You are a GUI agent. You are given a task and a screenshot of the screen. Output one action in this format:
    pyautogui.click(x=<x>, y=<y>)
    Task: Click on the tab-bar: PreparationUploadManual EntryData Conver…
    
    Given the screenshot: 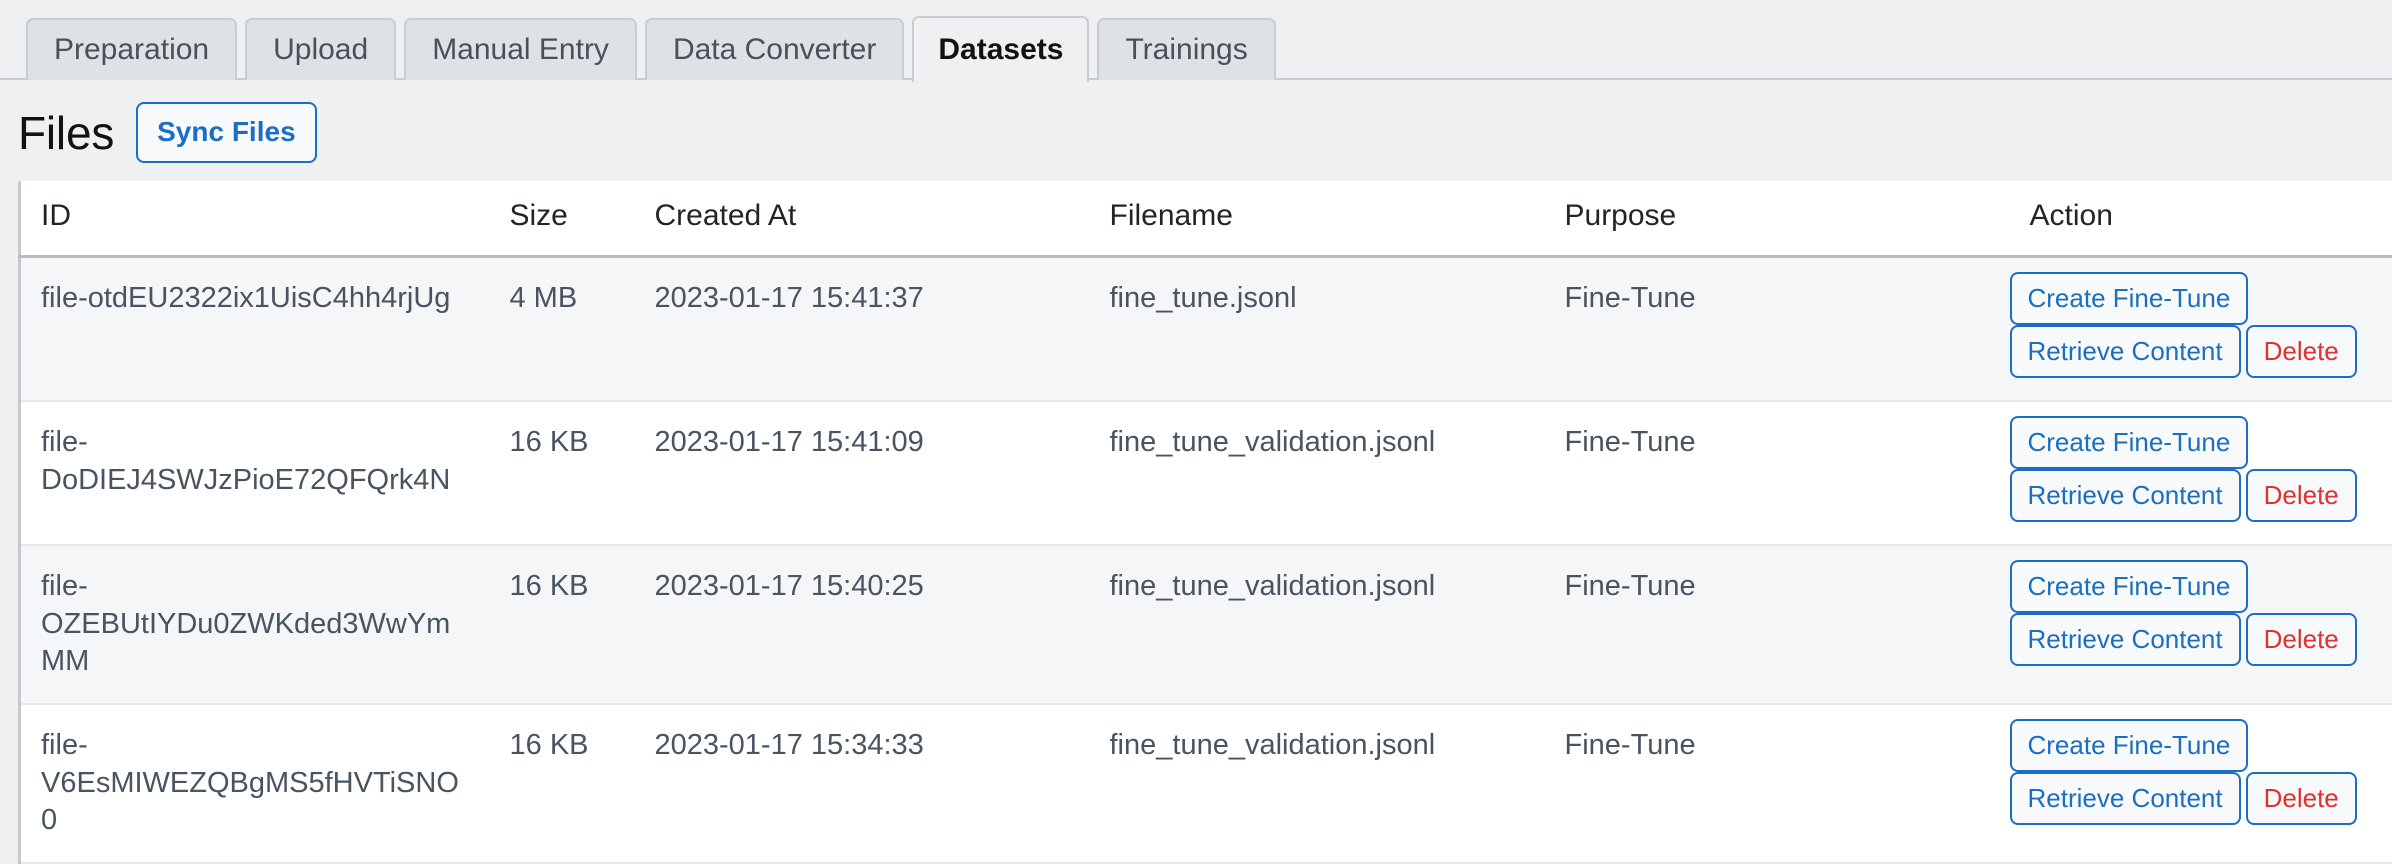 What is the action you would take?
    pyautogui.click(x=1196, y=40)
    